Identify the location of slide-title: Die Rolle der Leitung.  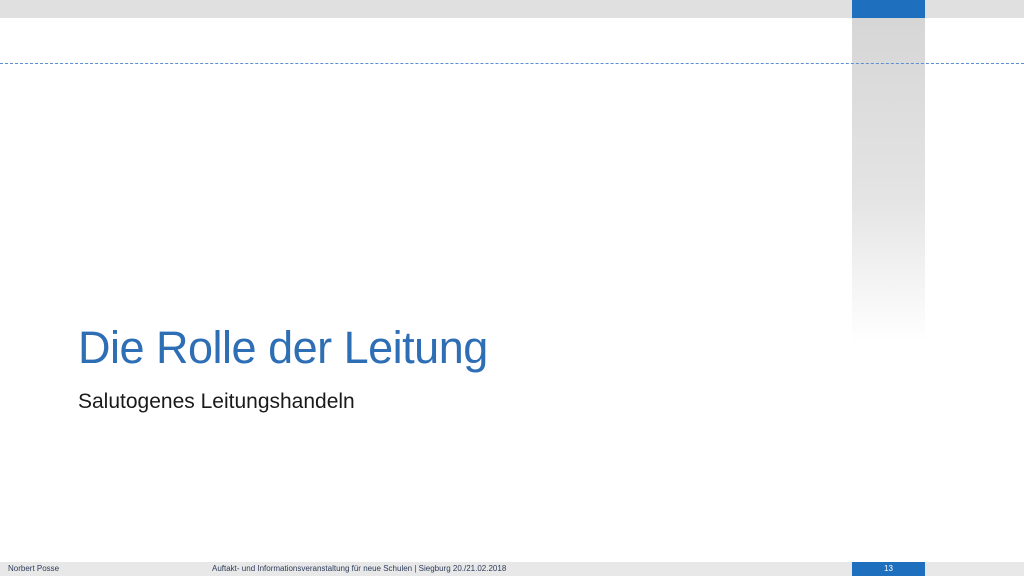
(283, 347).